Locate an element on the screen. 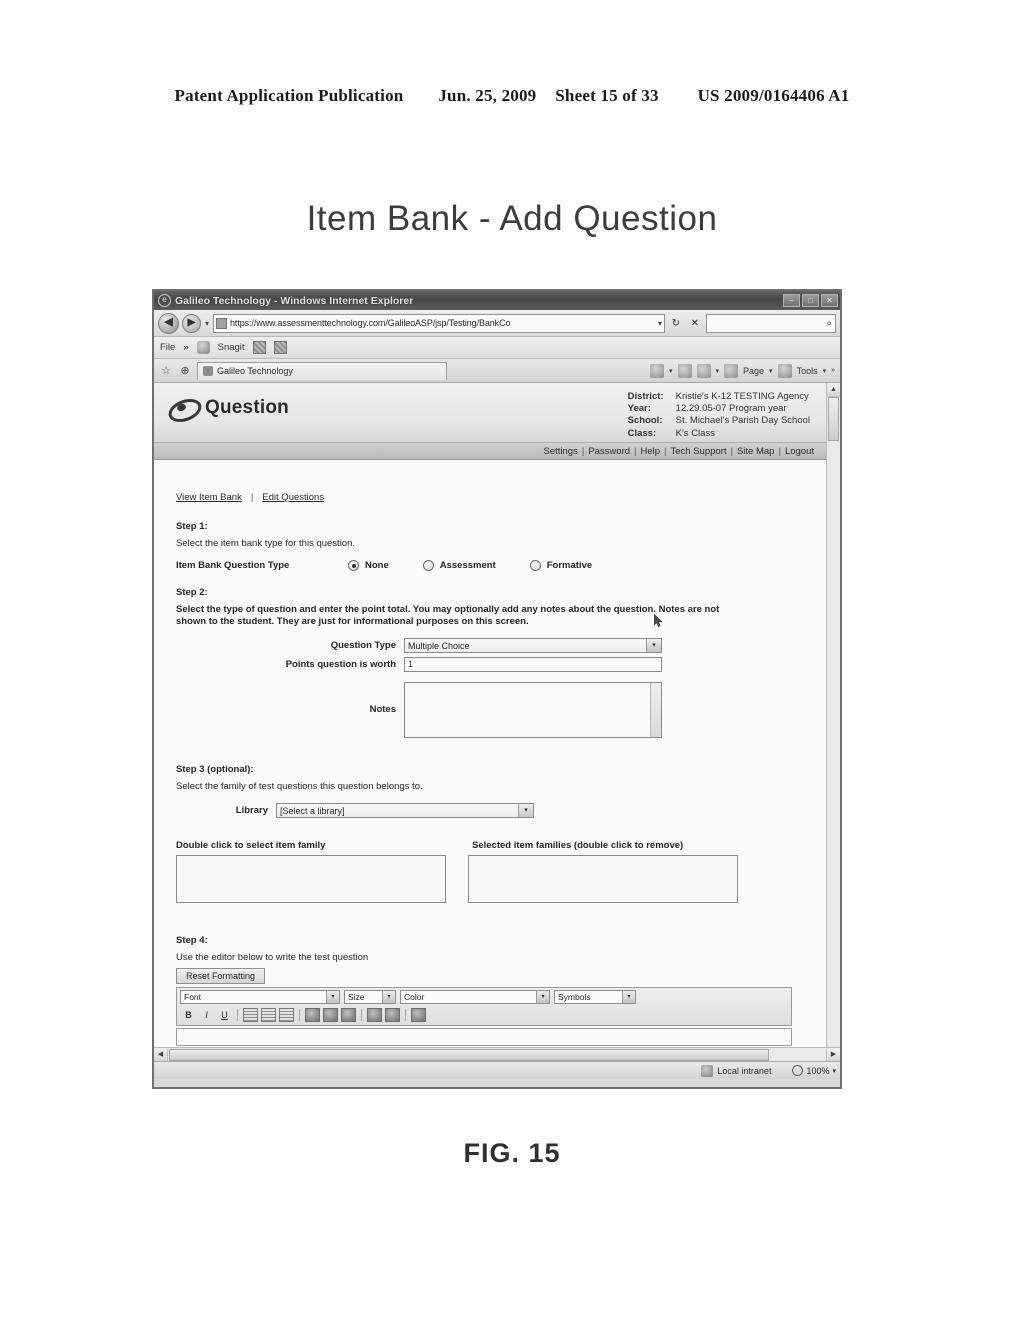 This screenshot has width=1024, height=1320. item-family-lists is located at coordinates (497, 879).